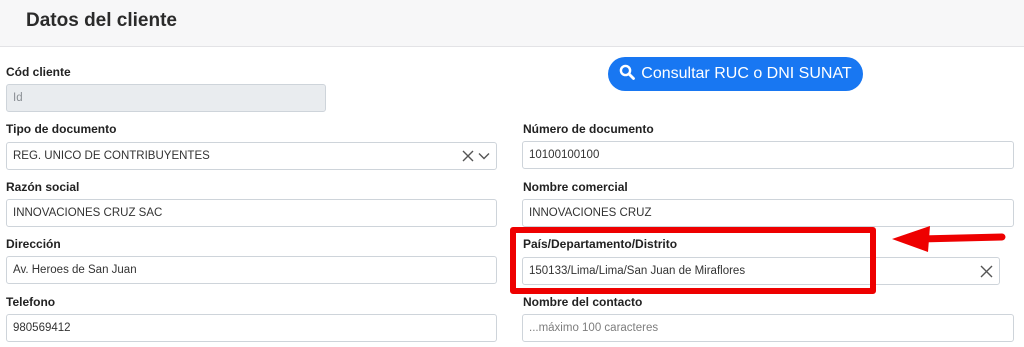  I want to click on numero-documento-label: Número de documento, so click(588, 129).